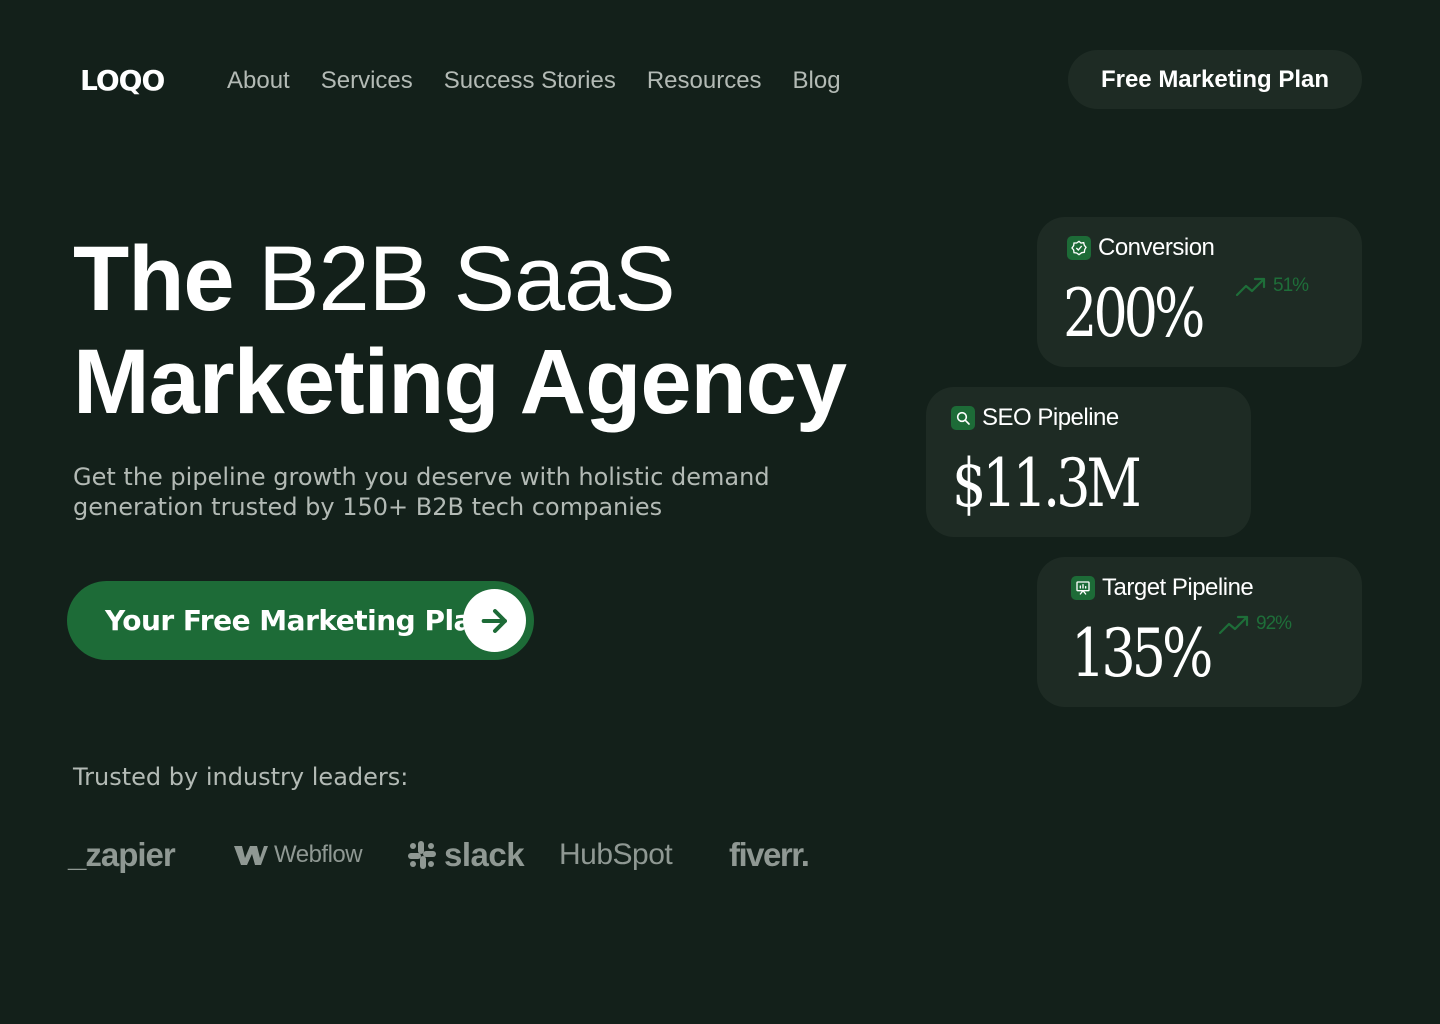 This screenshot has width=1440, height=1024. I want to click on zapier-logo-text: _zapier, so click(122, 854).